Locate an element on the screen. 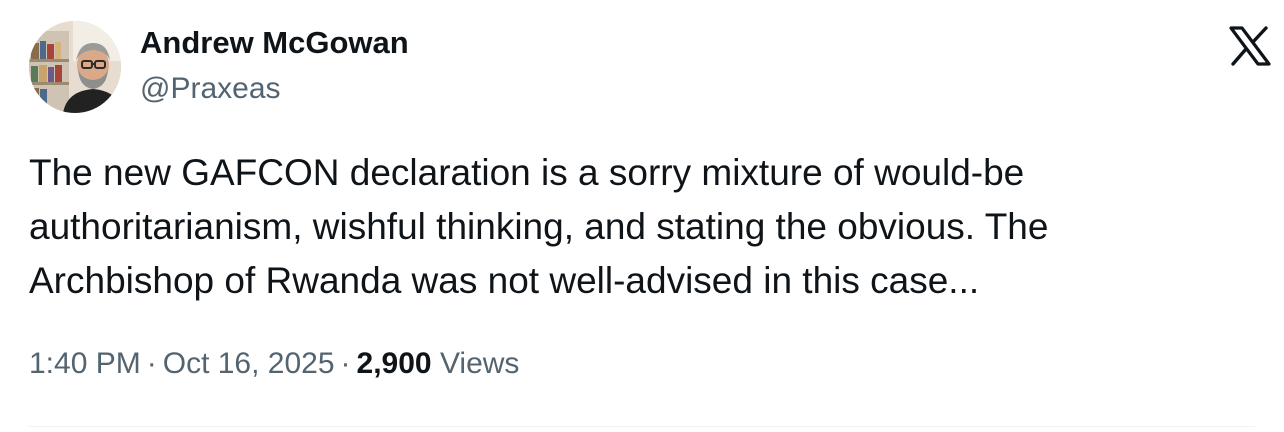  views-label: Views is located at coordinates (479, 363).